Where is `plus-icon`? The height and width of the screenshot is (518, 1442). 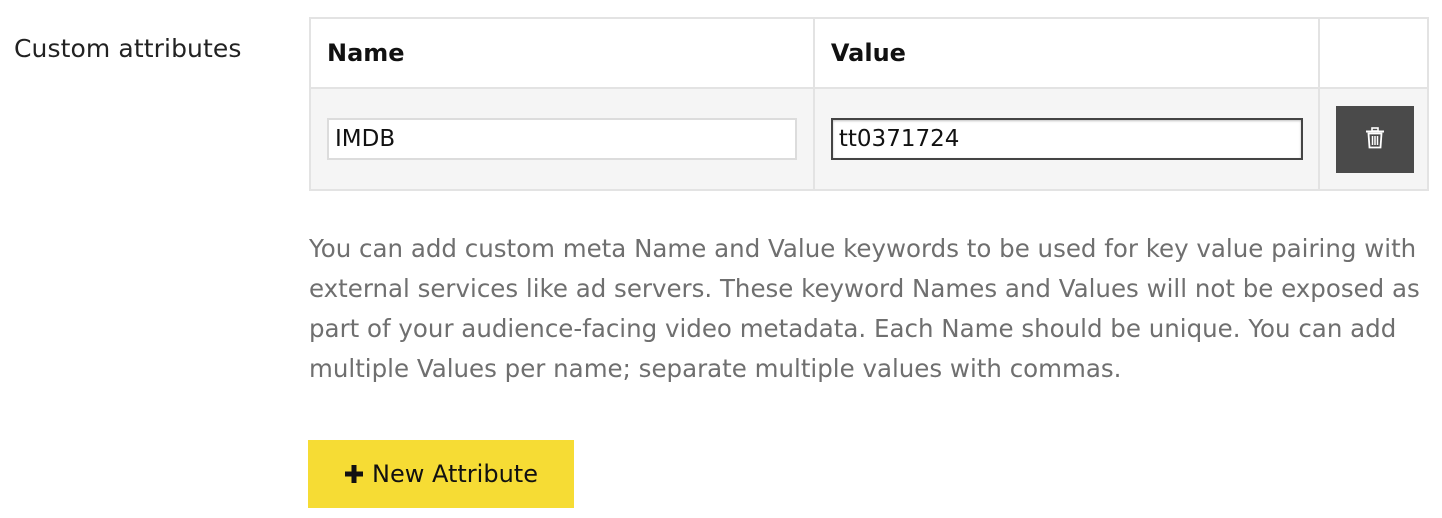 plus-icon is located at coordinates (354, 474).